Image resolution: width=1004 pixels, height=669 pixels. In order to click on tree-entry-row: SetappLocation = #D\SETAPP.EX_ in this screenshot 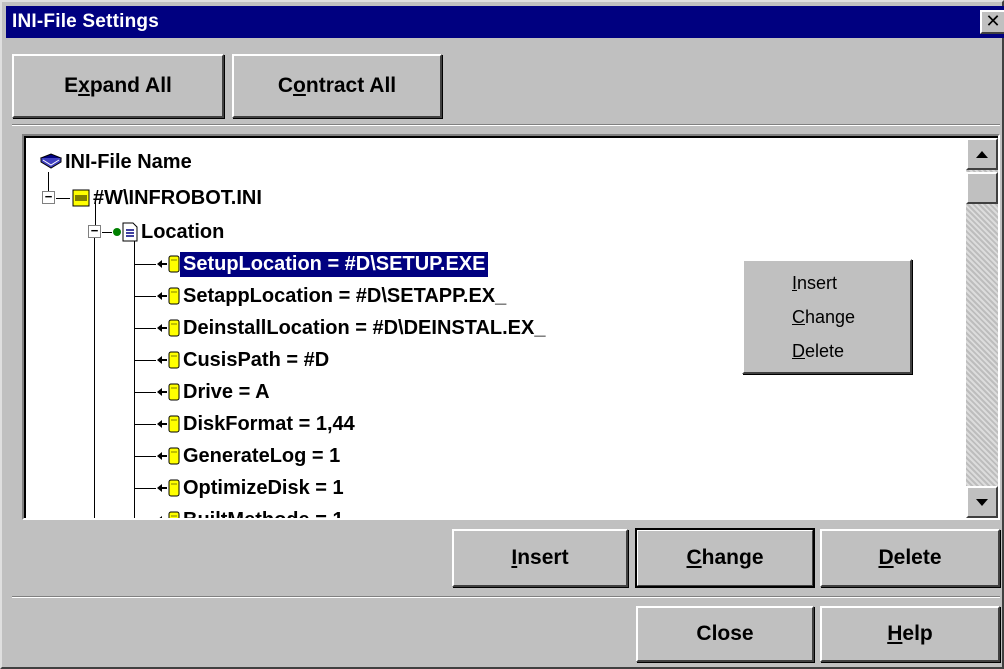, I will do `click(332, 296)`.